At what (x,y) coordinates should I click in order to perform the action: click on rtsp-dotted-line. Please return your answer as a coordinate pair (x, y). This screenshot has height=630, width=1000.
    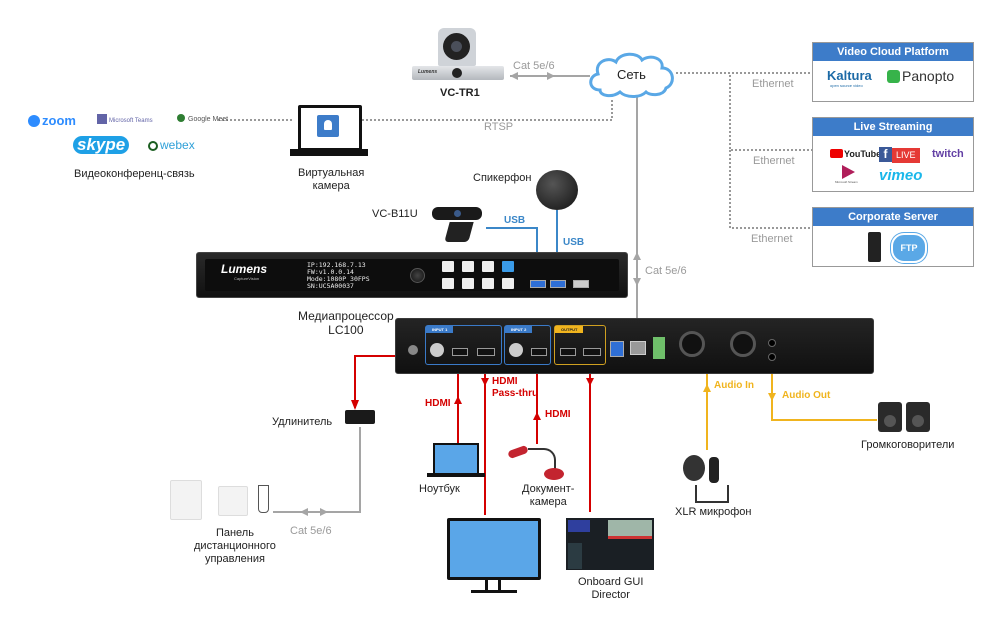
    Looking at the image, I should click on (415, 109).